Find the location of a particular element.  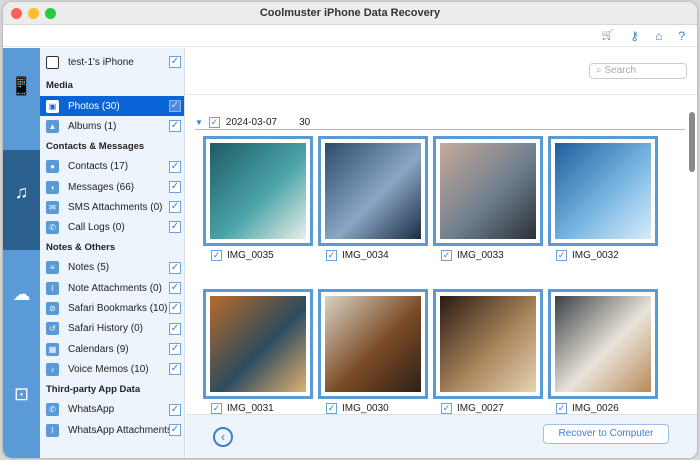

search-input: ⌕ Search is located at coordinates (638, 71).